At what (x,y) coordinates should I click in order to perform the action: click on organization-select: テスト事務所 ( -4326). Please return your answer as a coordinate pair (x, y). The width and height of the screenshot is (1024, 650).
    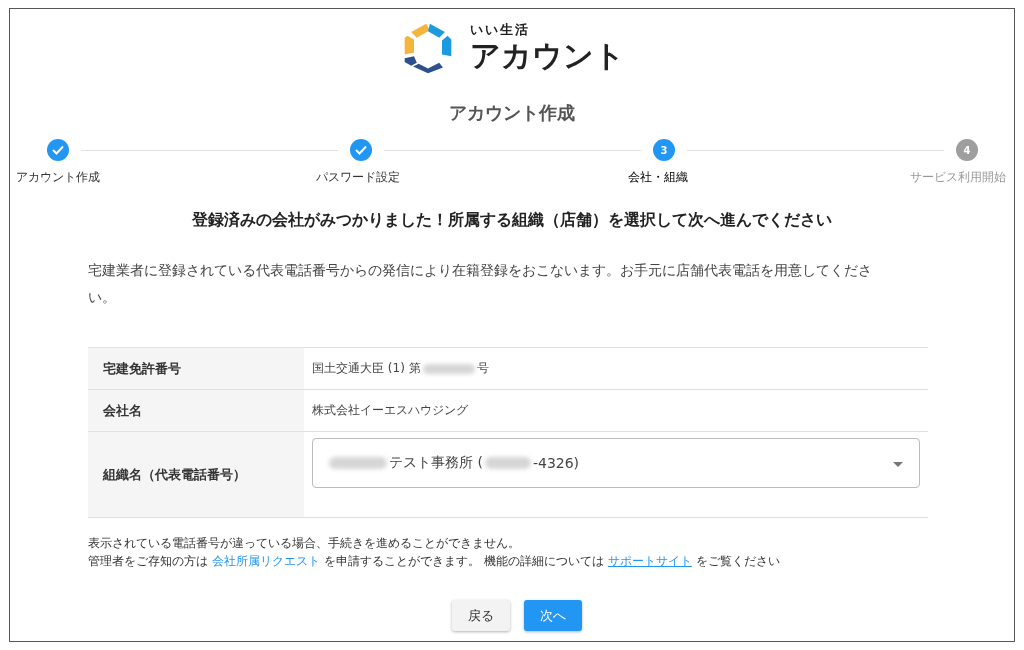
    Looking at the image, I should click on (616, 463).